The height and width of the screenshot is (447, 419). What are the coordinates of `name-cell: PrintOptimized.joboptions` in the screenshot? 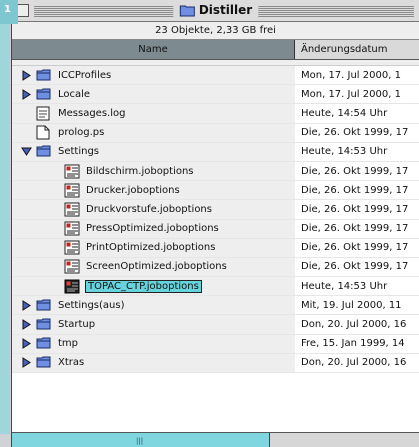 It's located at (153, 247).